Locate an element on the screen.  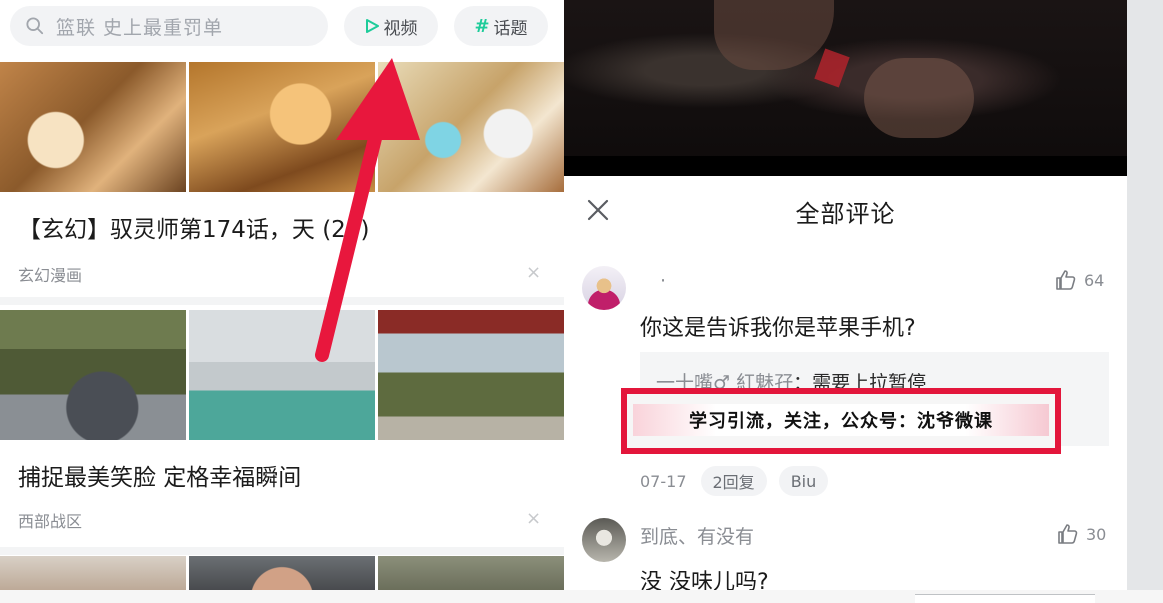
like-count: 30 is located at coordinates (1096, 534).